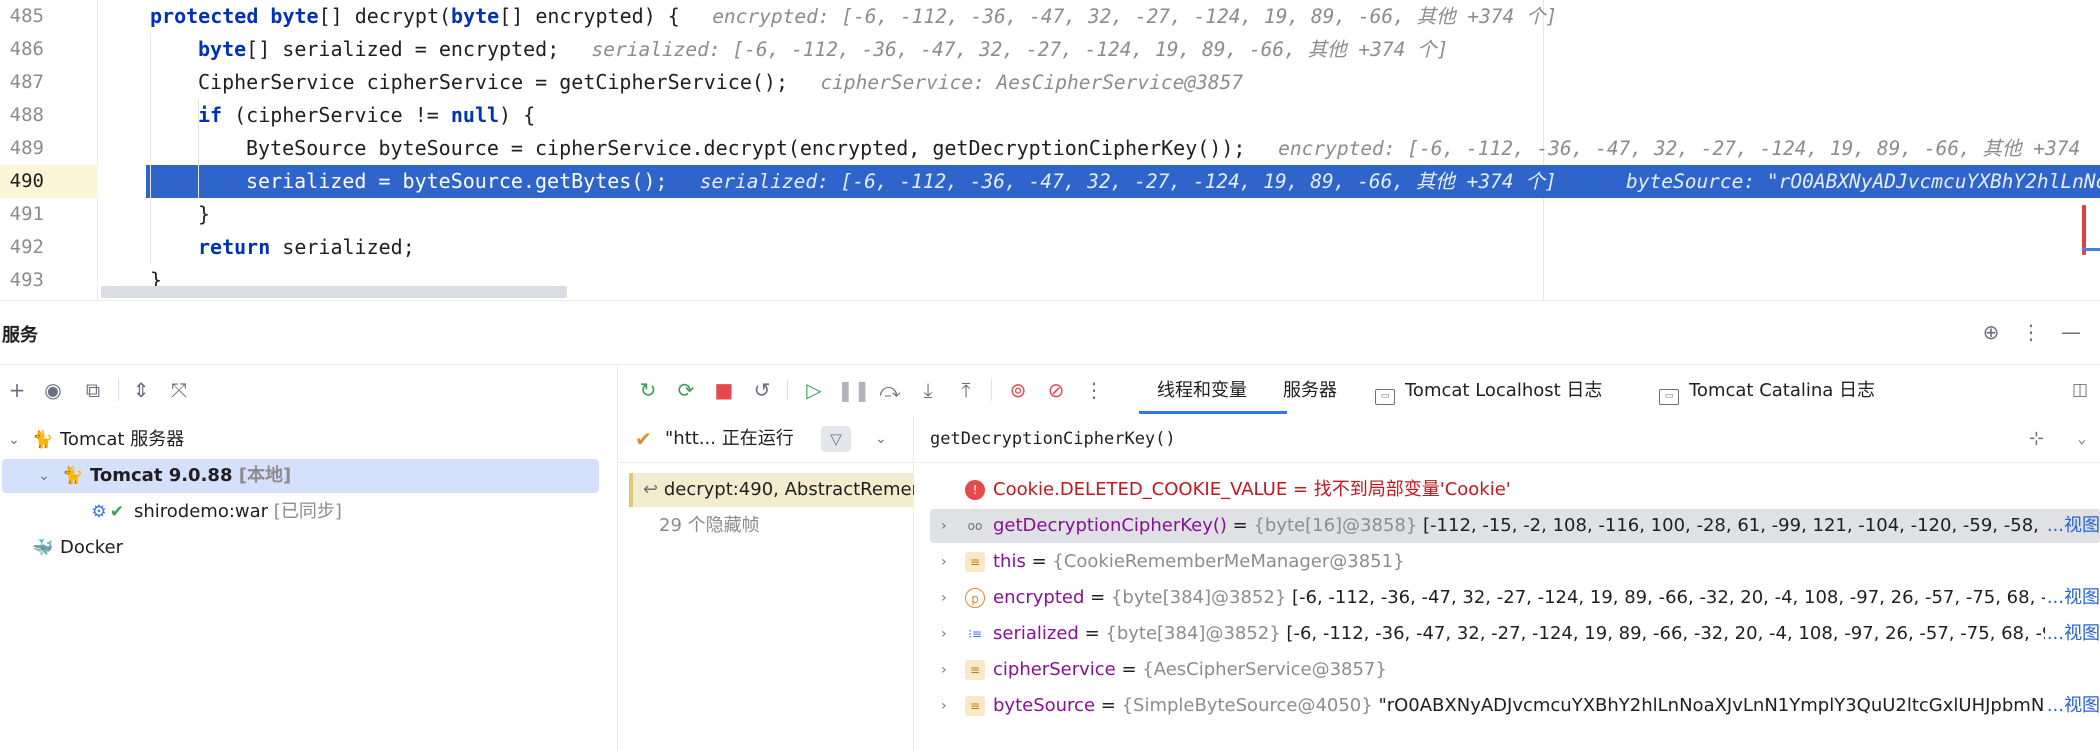 The height and width of the screenshot is (751, 2100). Describe the element at coordinates (1056, 390) in the screenshot. I see `mute-breakpoints-icon: ⊘` at that location.